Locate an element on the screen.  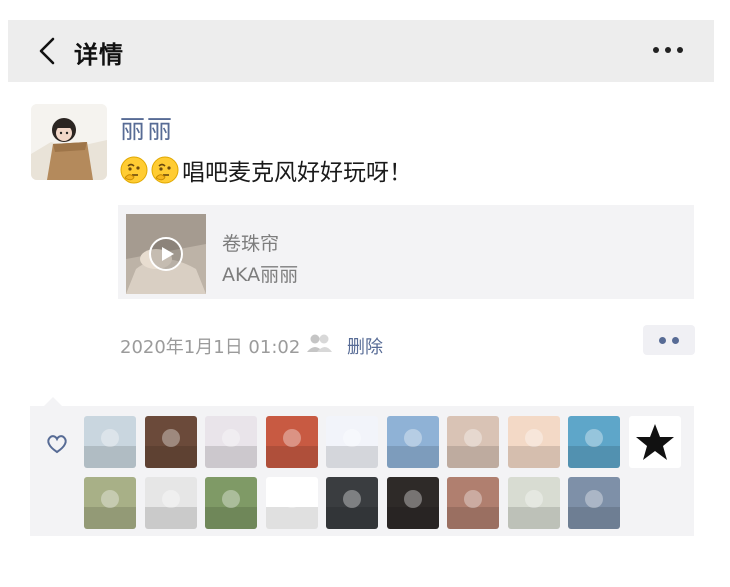
author-avatar is located at coordinates (69, 142).